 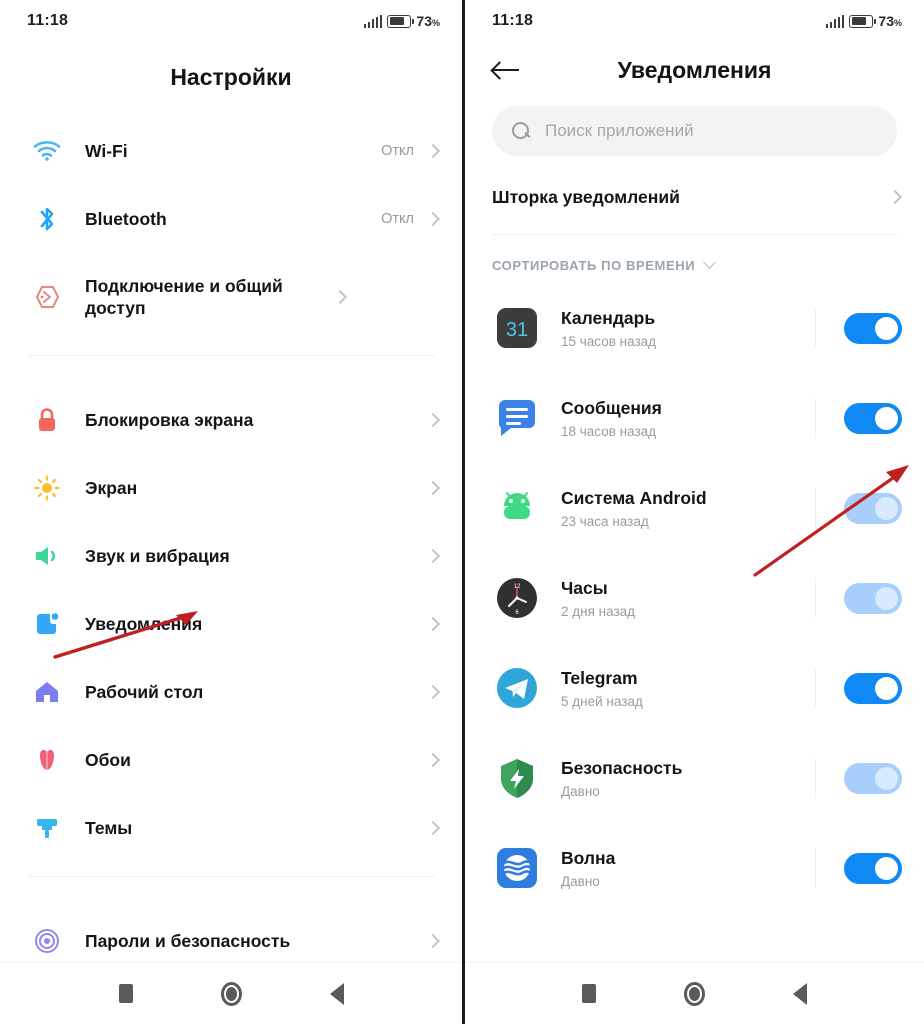 I want to click on sidebar-item-notifications: Уведомления, so click(x=231, y=624).